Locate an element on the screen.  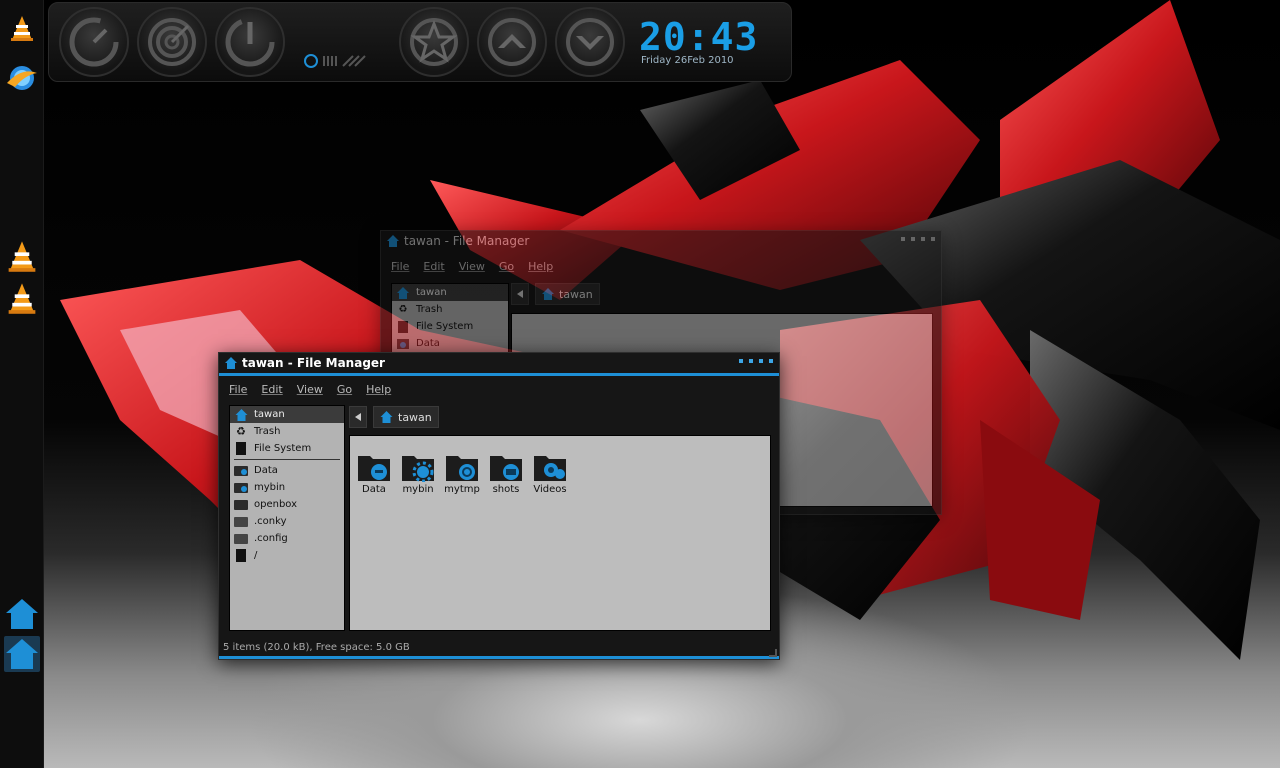
side-item-label: Trash is located at coordinates (267, 431).